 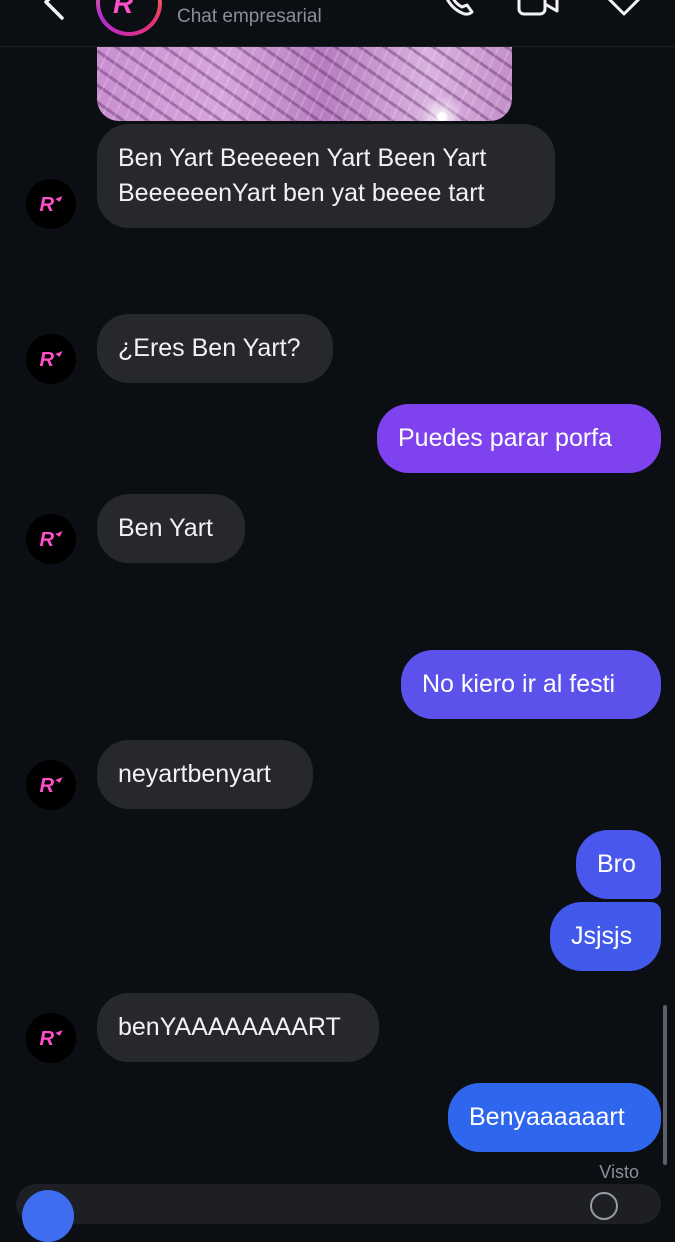 What do you see at coordinates (602, 936) in the screenshot?
I see `message-text: Jsjsjs` at bounding box center [602, 936].